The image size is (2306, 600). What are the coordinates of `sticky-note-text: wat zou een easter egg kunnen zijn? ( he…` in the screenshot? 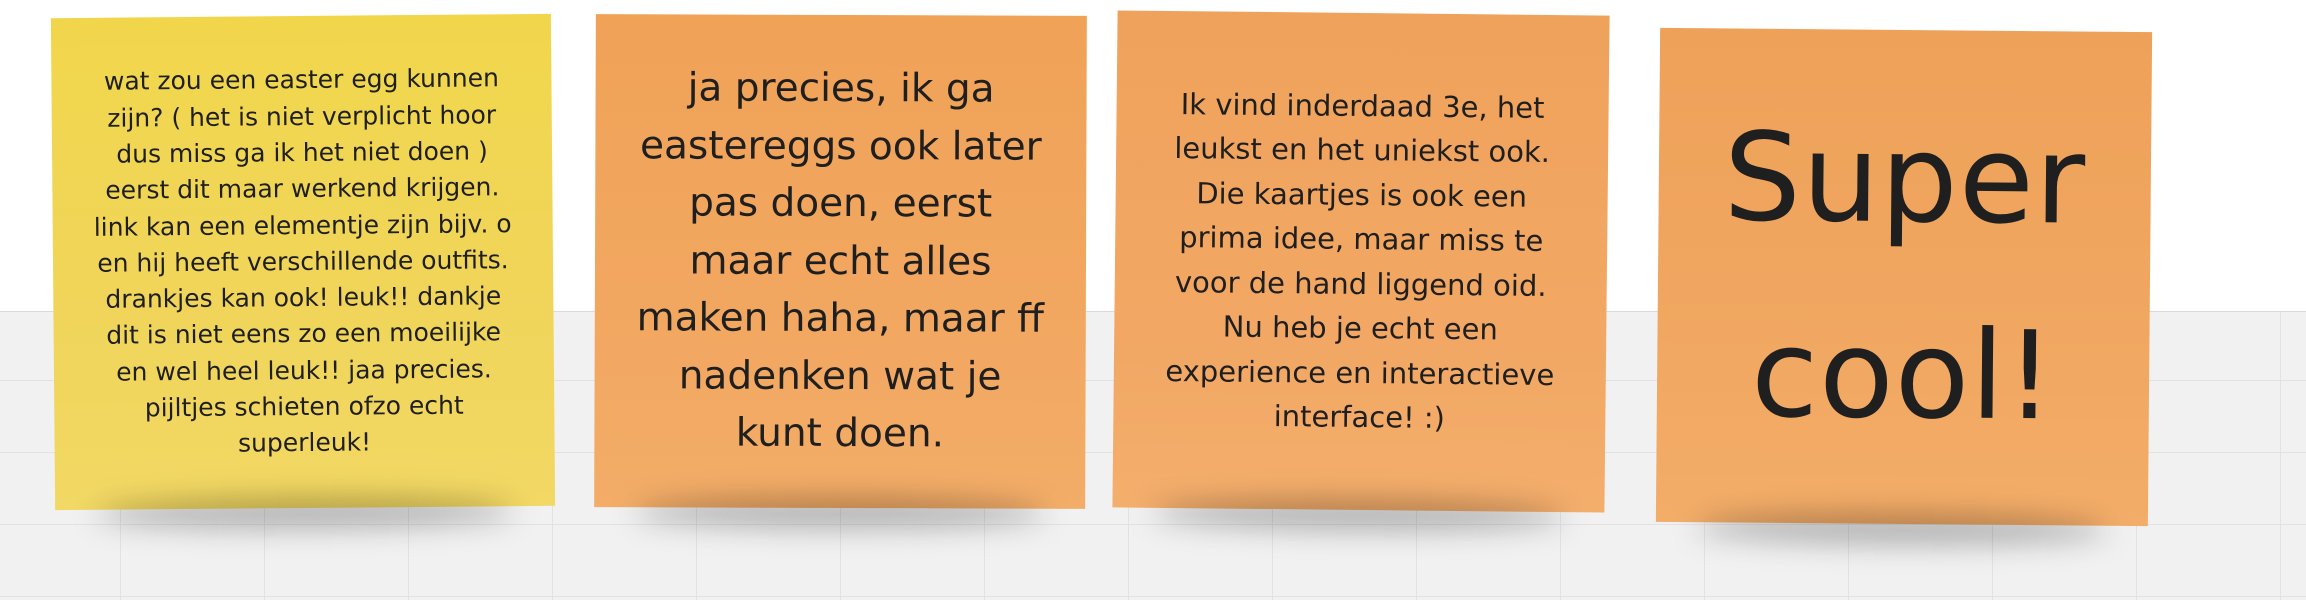 It's located at (302, 260).